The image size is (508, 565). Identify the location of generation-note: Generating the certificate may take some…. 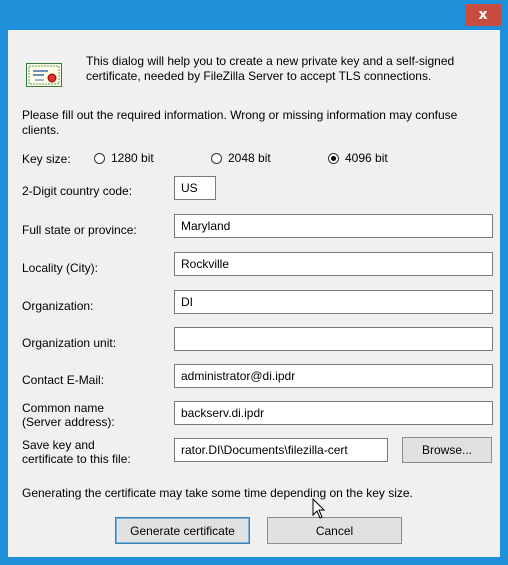
(217, 493).